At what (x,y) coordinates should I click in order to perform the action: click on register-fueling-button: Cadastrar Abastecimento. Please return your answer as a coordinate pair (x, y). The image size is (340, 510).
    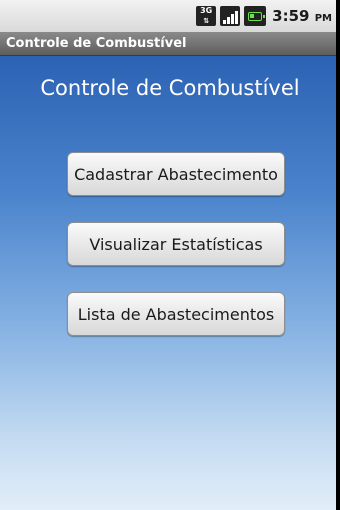
    Looking at the image, I should click on (176, 174).